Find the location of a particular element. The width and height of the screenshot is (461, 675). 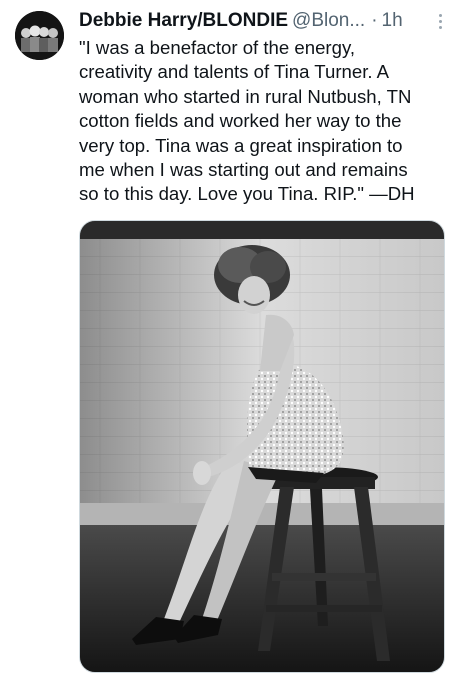

tweet-header: Debbie Harry/BLONDIE @Blon... · 1h is located at coordinates (259, 21).